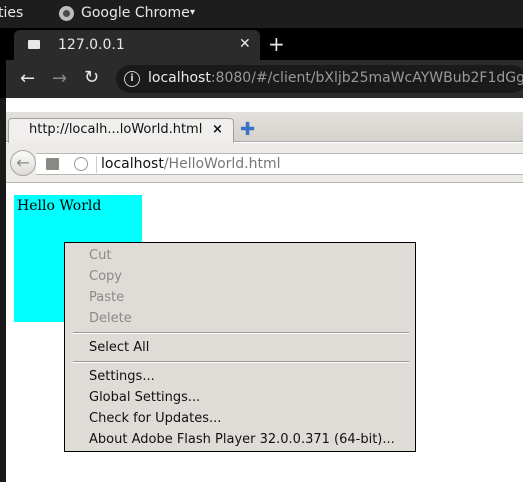 The width and height of the screenshot is (523, 482). What do you see at coordinates (59, 206) in the screenshot?
I see `flash-text: Hello World` at bounding box center [59, 206].